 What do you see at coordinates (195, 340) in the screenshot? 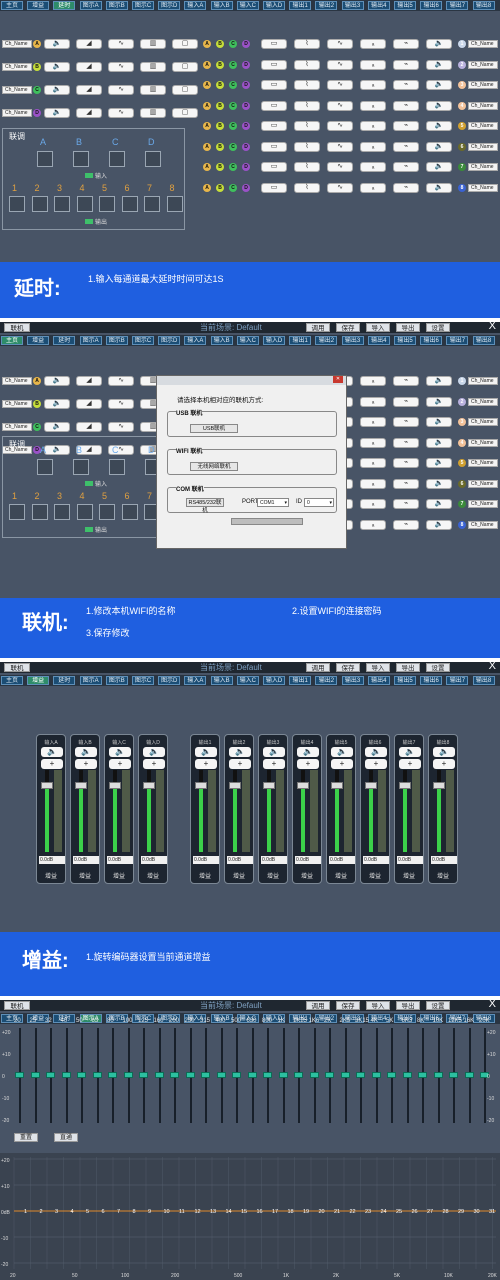
I see `tab-7: 输入A` at bounding box center [195, 340].